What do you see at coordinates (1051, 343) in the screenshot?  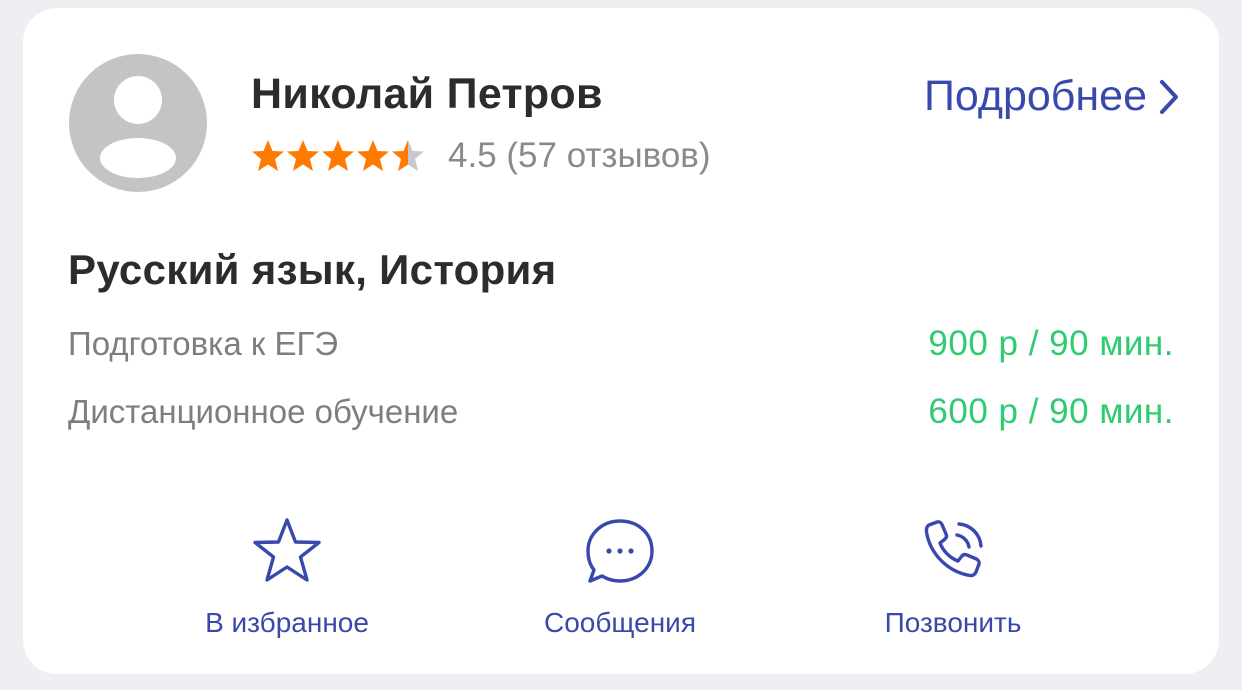 I see `service-price: 900 р / 90 мин.` at bounding box center [1051, 343].